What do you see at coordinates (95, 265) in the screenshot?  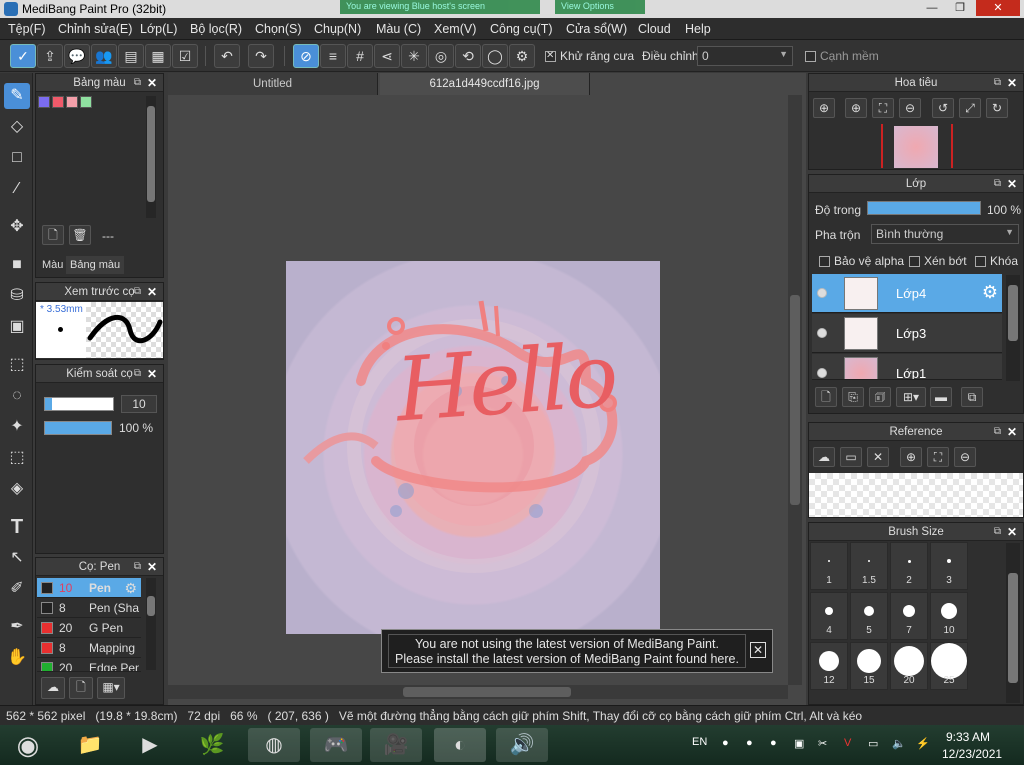 I see `tab-palette: Bảng màu` at bounding box center [95, 265].